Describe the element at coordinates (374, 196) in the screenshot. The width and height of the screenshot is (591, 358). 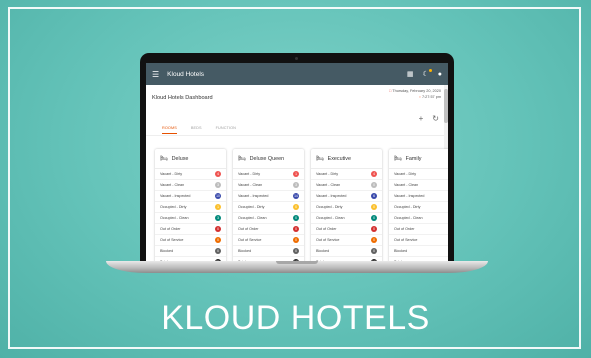
I see `count-badge: 6` at that location.